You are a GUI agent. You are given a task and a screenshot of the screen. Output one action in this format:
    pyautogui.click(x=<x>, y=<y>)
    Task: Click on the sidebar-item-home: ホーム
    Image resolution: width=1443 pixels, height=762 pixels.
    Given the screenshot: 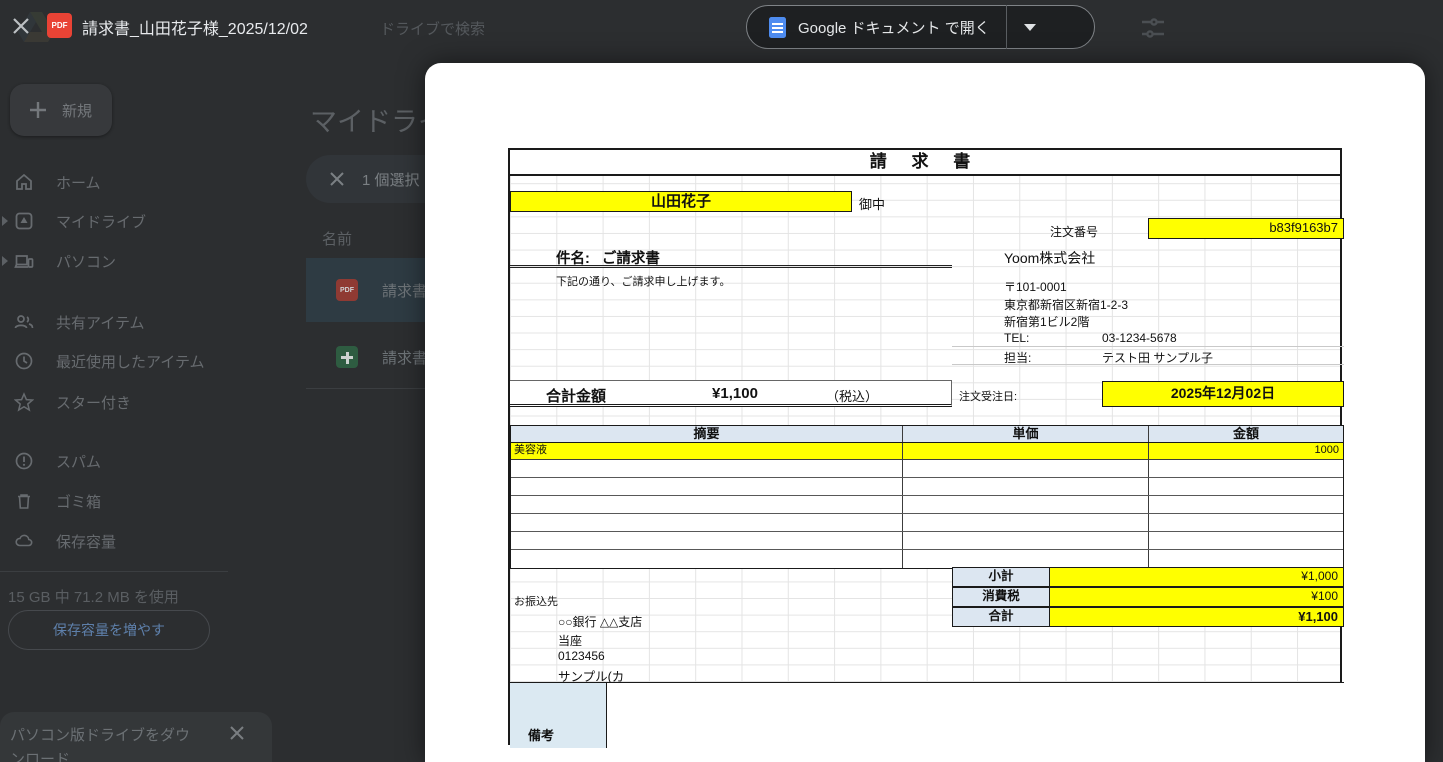 What is the action you would take?
    pyautogui.click(x=144, y=182)
    